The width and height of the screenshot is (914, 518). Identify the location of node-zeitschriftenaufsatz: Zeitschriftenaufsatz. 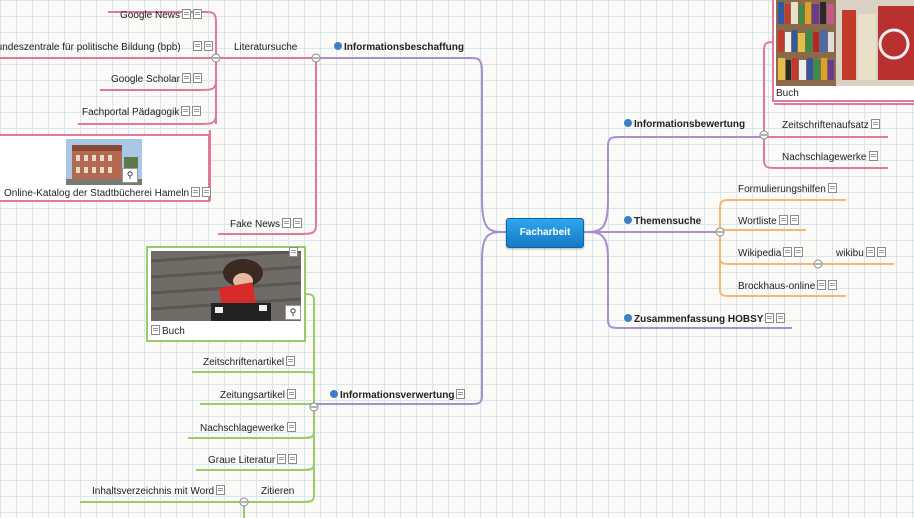
(831, 125).